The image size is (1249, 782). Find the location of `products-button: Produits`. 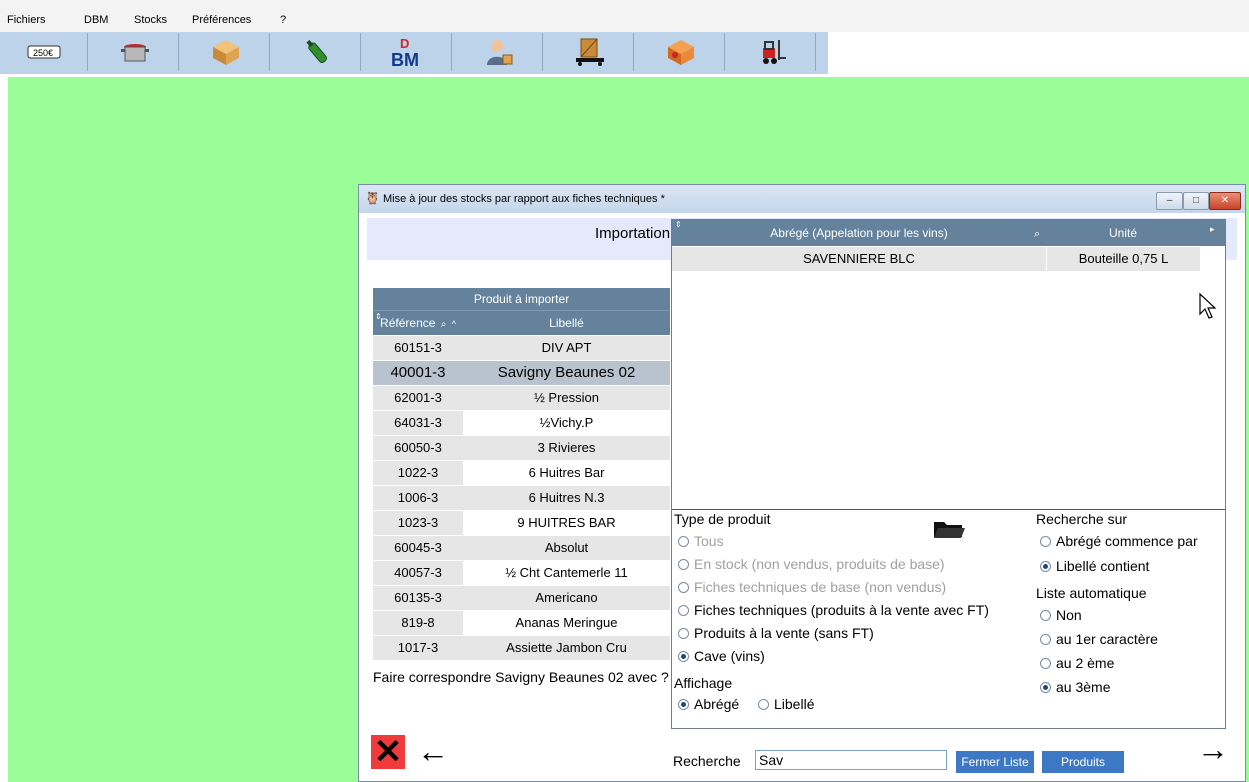

products-button: Produits is located at coordinates (1083, 762).